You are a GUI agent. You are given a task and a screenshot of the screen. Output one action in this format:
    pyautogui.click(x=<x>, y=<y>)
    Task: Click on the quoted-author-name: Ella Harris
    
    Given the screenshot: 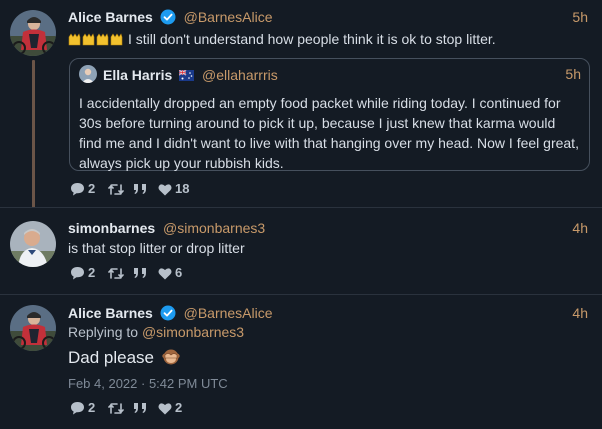 What is the action you would take?
    pyautogui.click(x=137, y=75)
    